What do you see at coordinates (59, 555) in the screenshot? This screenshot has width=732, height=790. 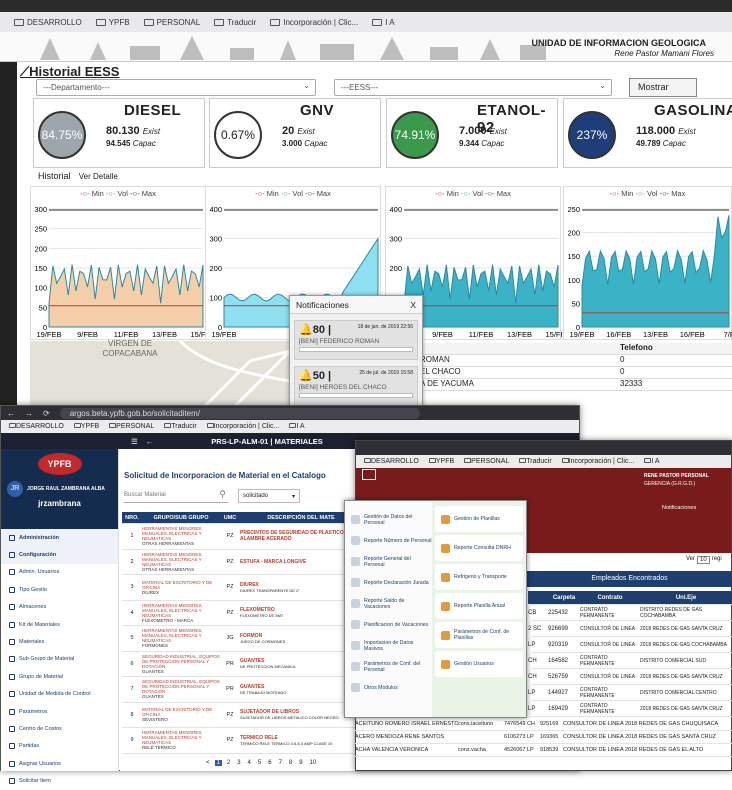 I see `sidebar-item: Configuración` at bounding box center [59, 555].